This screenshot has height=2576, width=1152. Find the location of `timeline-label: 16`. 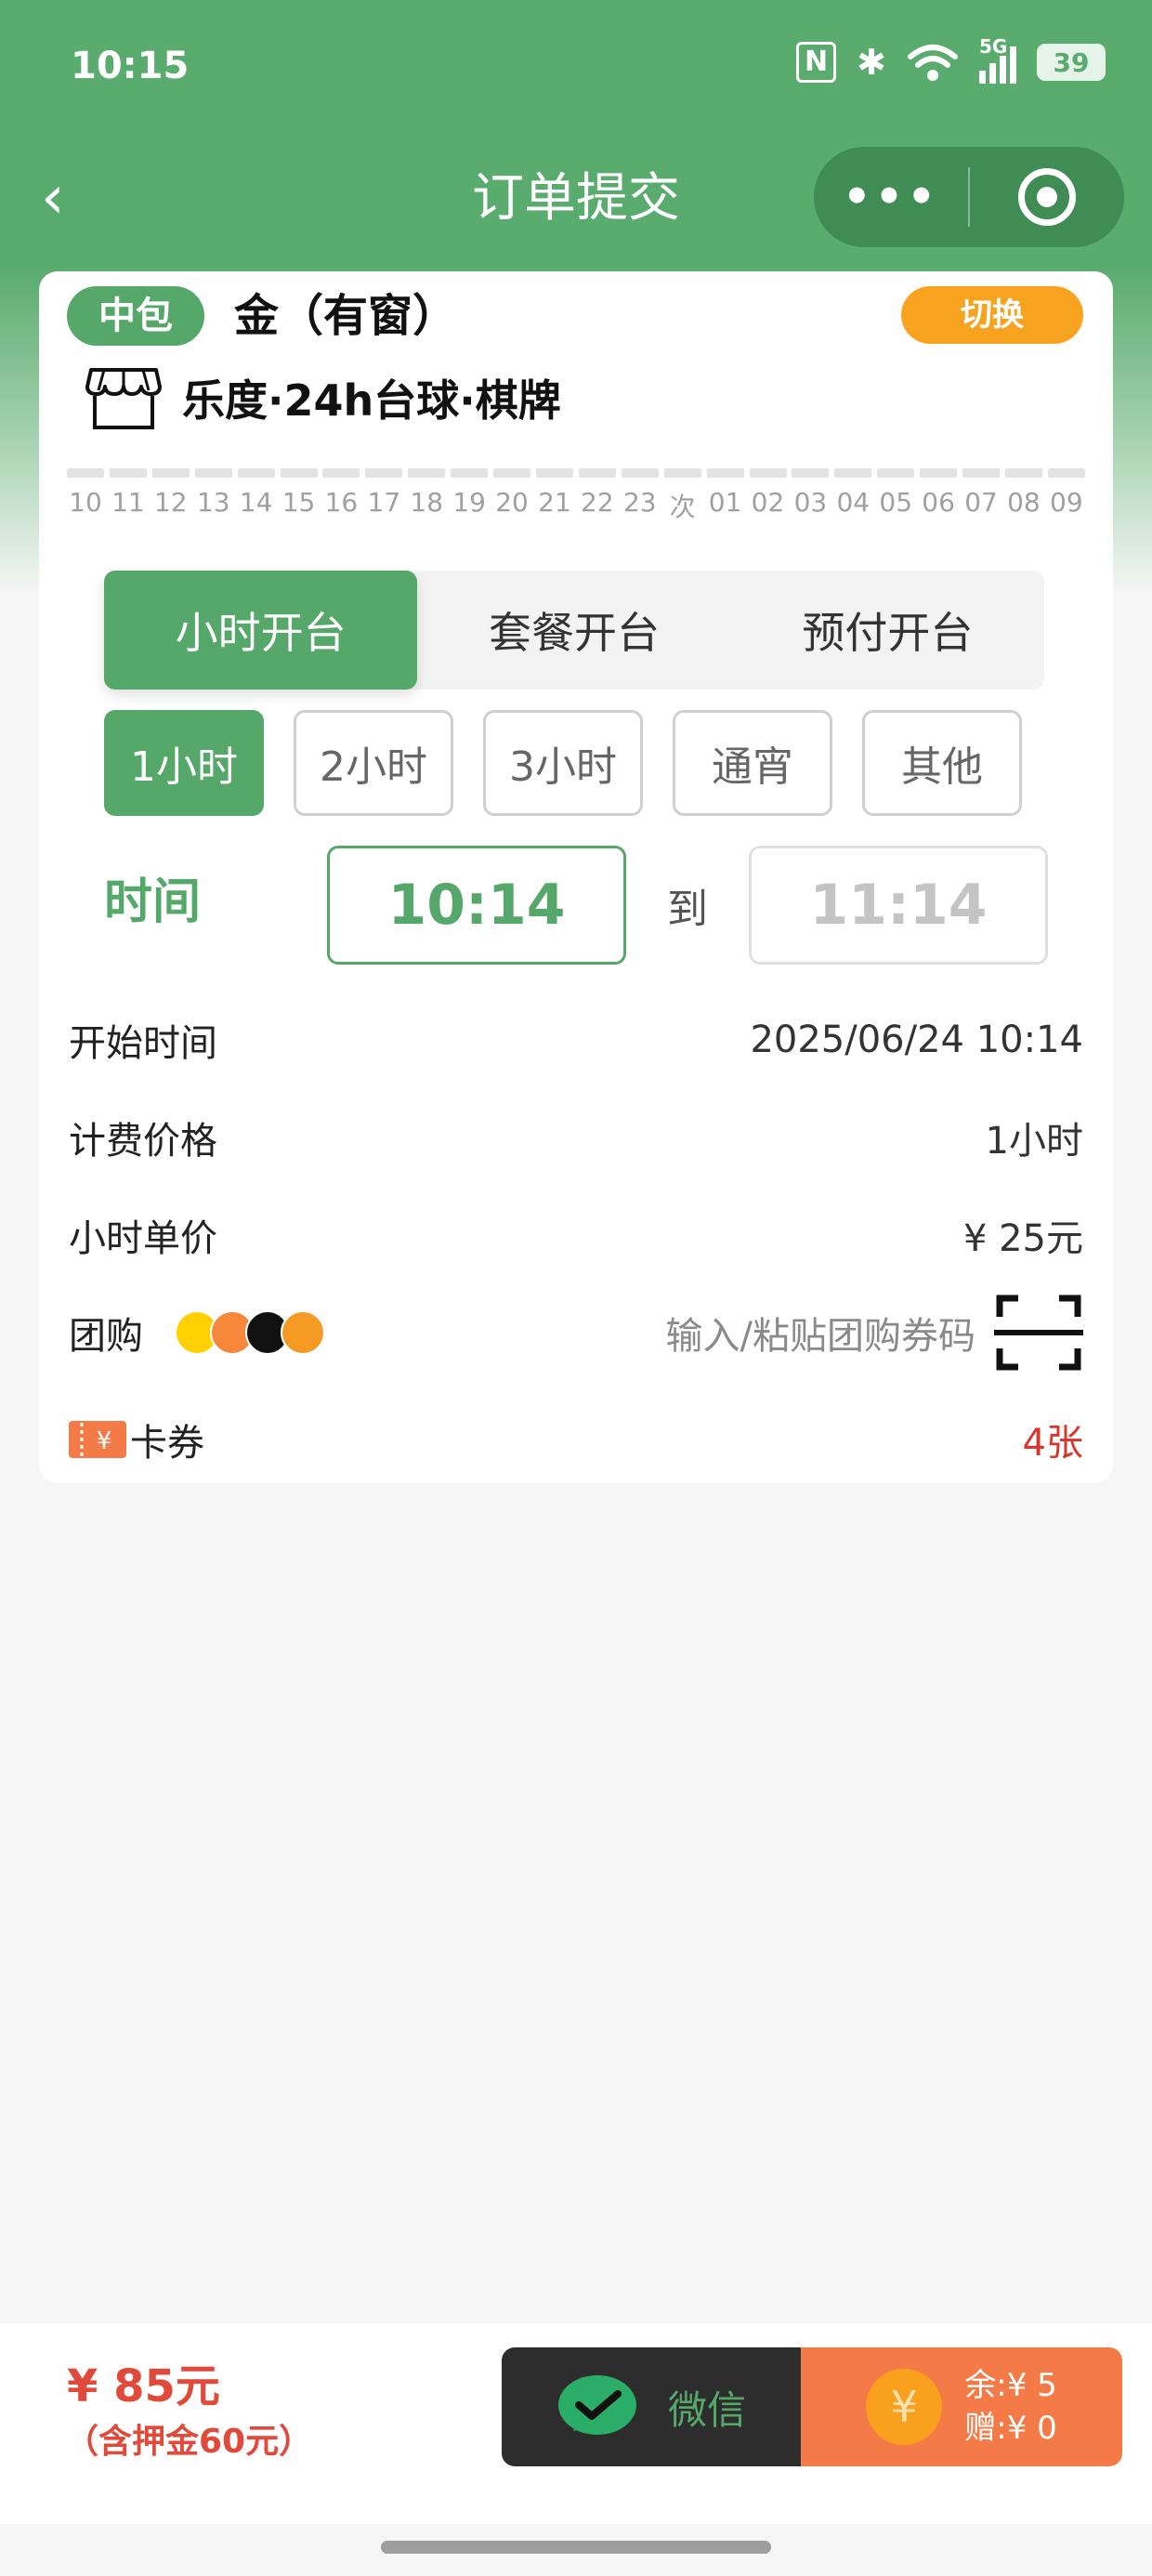

timeline-label: 16 is located at coordinates (341, 502).